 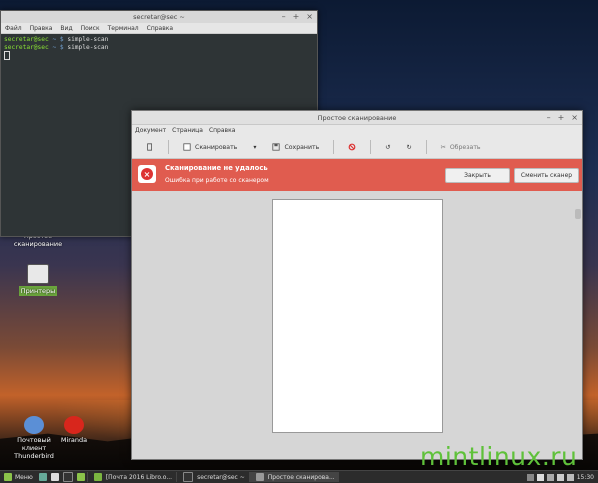 What do you see at coordinates (357, 130) in the screenshot?
I see `scan-menubar: Документ Страница Справка` at bounding box center [357, 130].